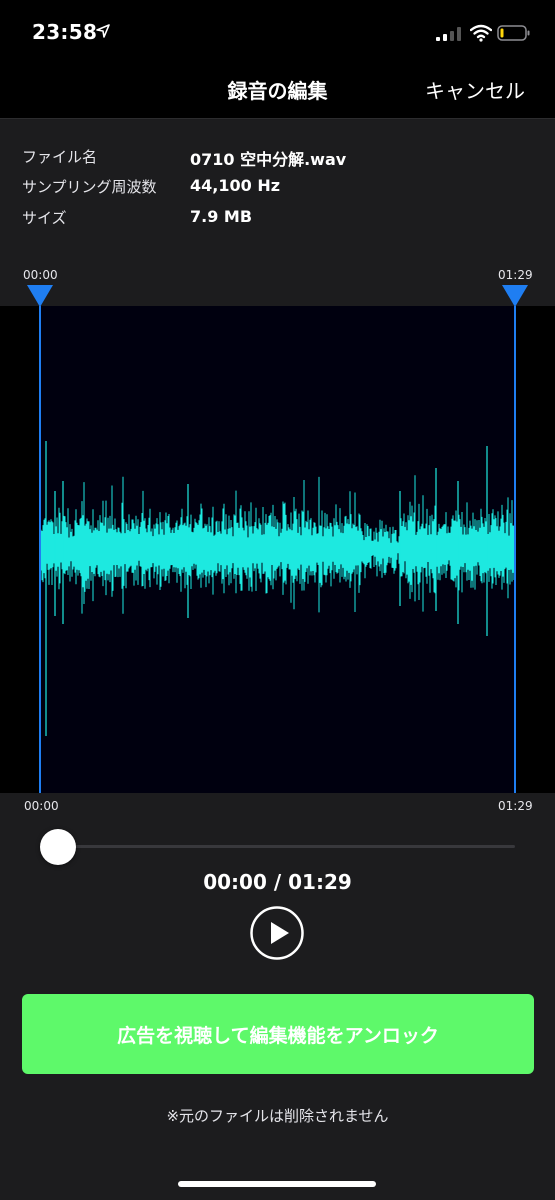 This screenshot has width=555, height=1200. I want to click on battery-low-icon, so click(513, 33).